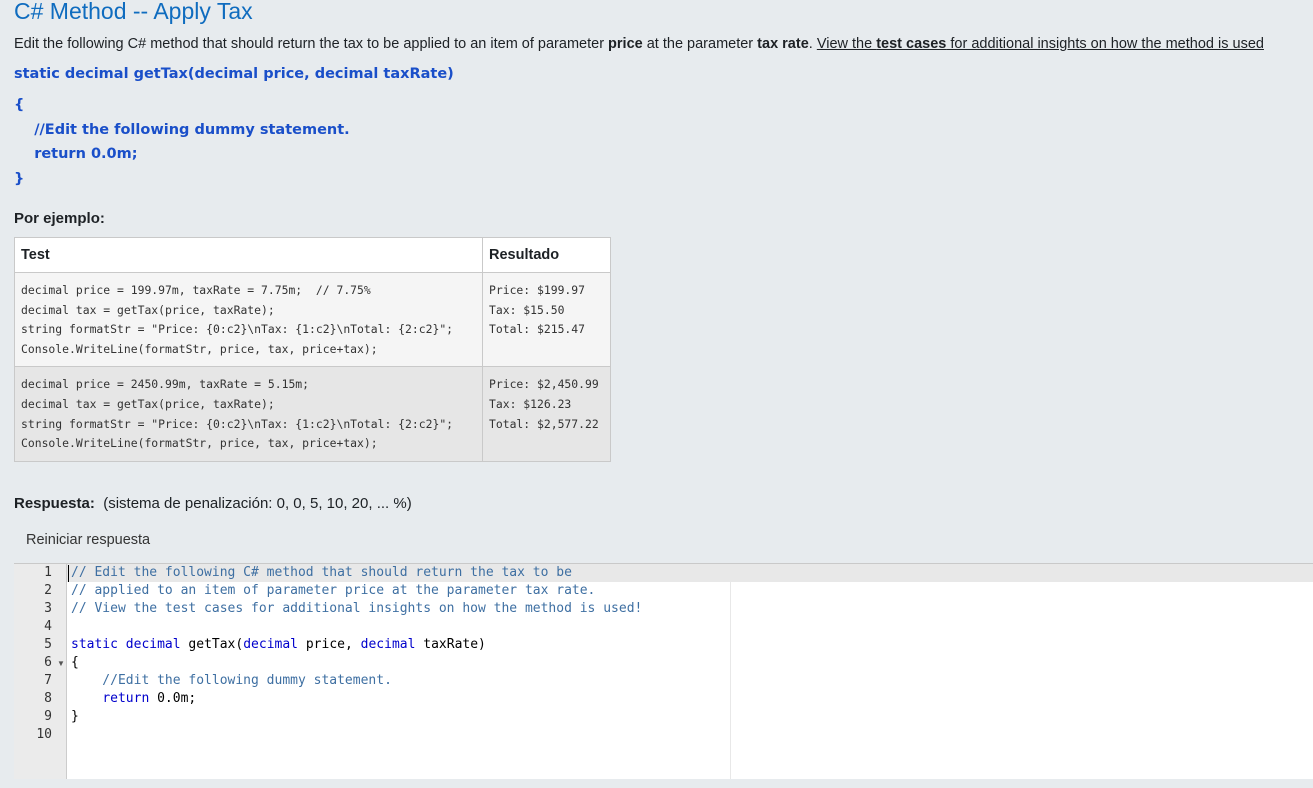  What do you see at coordinates (126, 698) in the screenshot?
I see `kw-return: return` at bounding box center [126, 698].